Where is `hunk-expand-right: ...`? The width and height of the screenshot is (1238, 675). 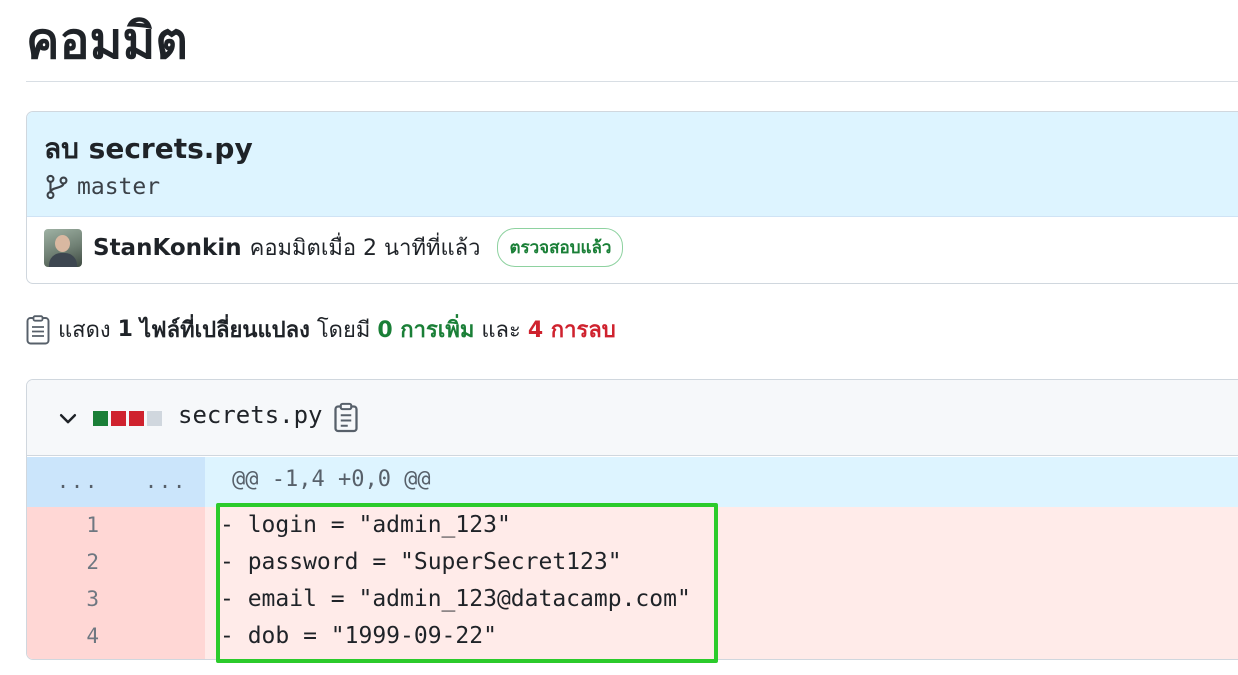 hunk-expand-right: ... is located at coordinates (166, 481).